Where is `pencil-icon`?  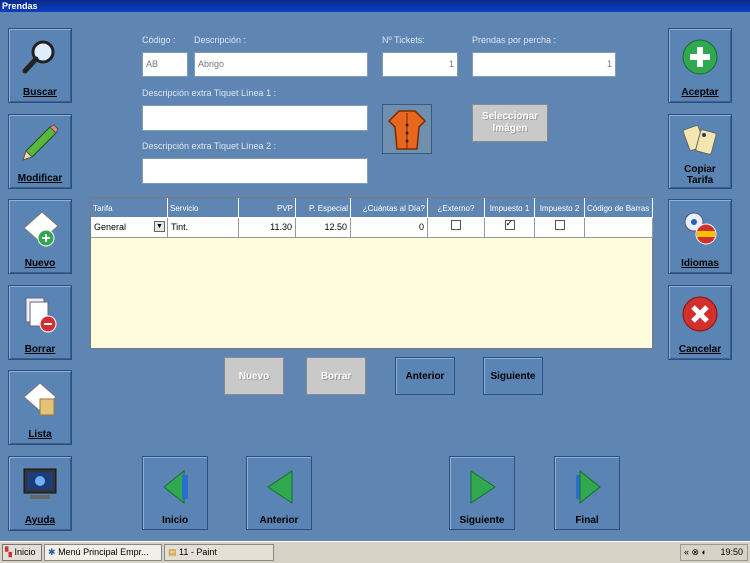 pencil-icon is located at coordinates (40, 142).